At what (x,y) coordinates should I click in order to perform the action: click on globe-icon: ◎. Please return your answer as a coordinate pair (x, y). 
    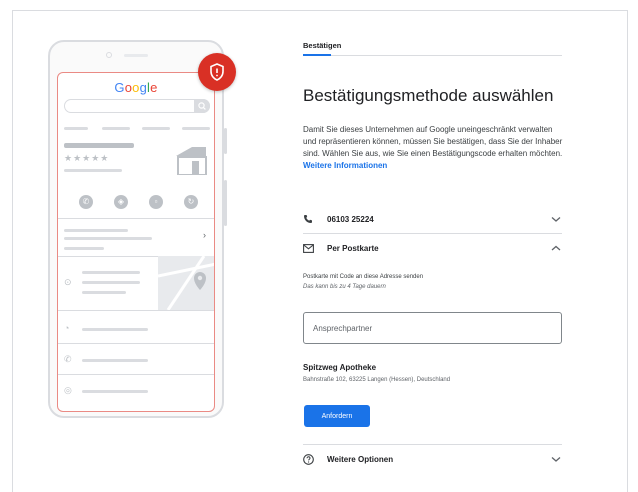
    Looking at the image, I should click on (68, 390).